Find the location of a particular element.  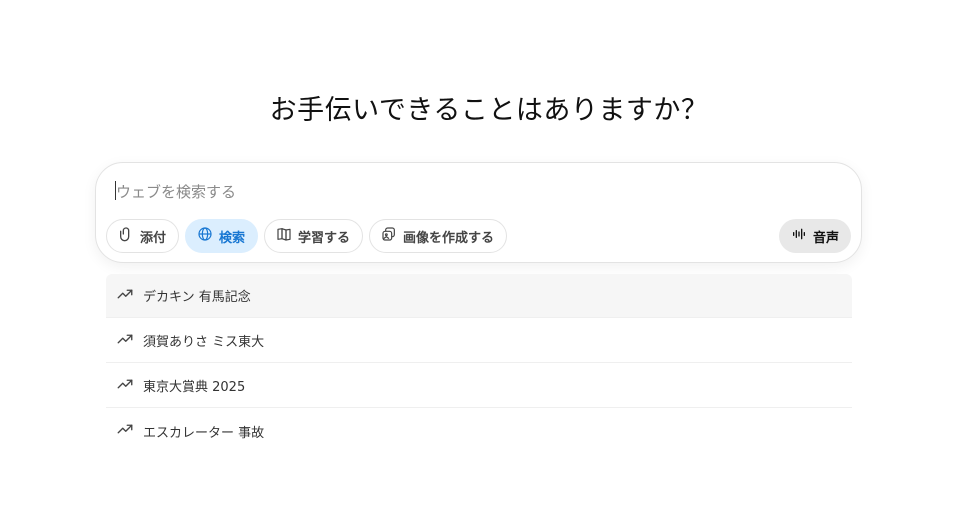

create-image-label: 画像を作成する is located at coordinates (449, 238).